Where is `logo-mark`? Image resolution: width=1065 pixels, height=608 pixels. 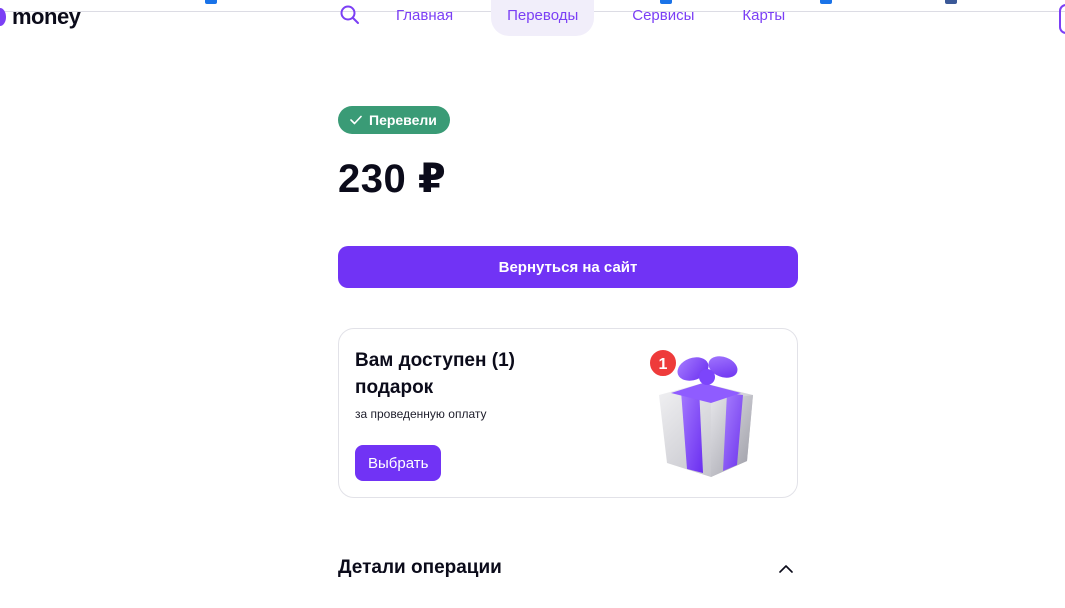
logo-mark is located at coordinates (3, 17).